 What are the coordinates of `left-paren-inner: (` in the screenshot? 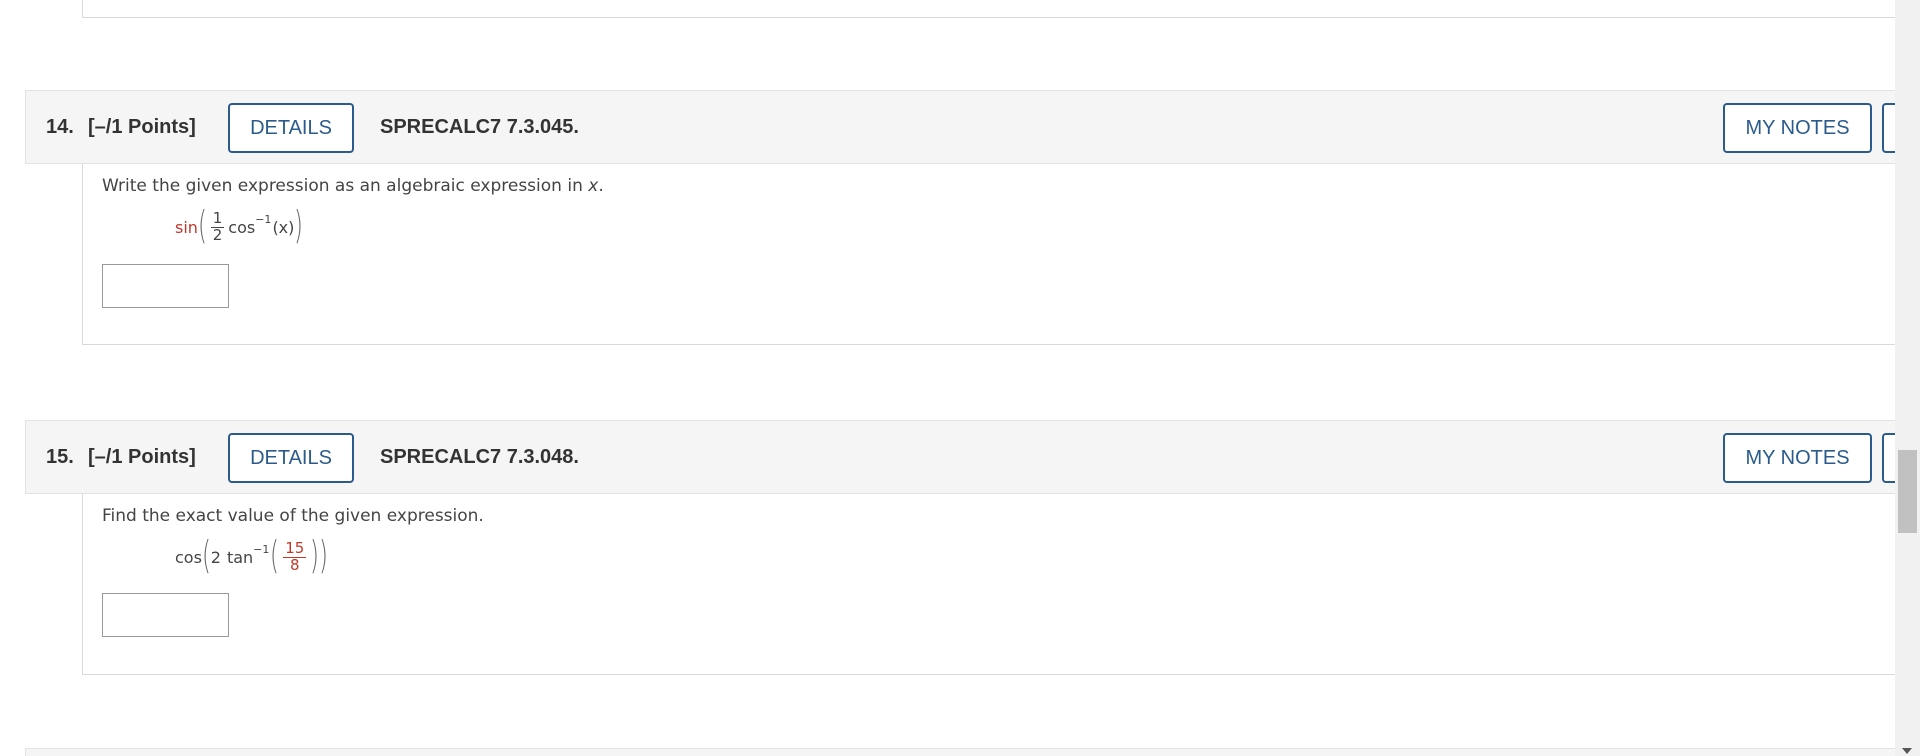 It's located at (275, 555).